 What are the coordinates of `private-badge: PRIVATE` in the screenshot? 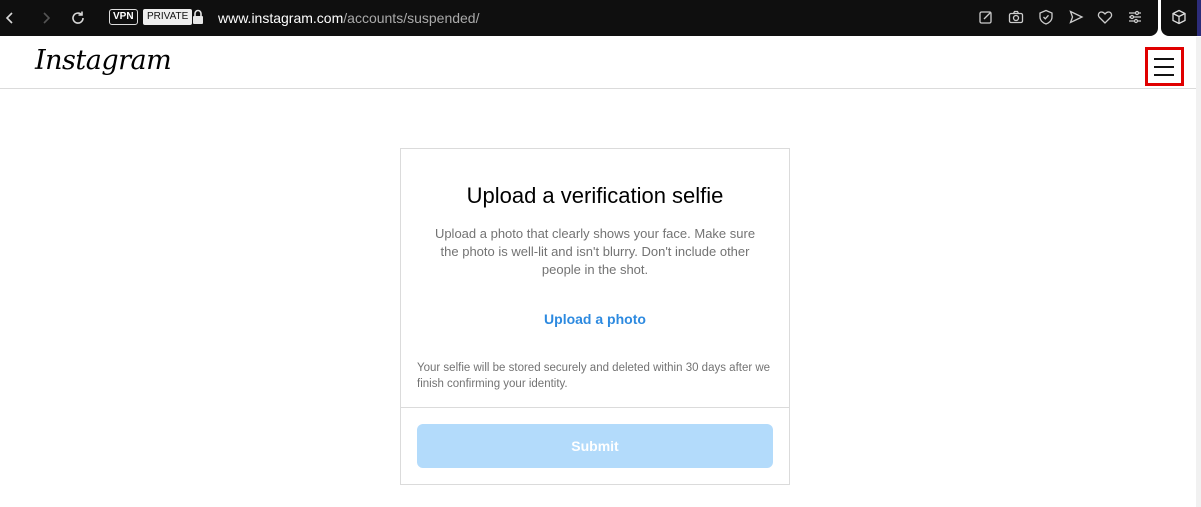 It's located at (168, 17).